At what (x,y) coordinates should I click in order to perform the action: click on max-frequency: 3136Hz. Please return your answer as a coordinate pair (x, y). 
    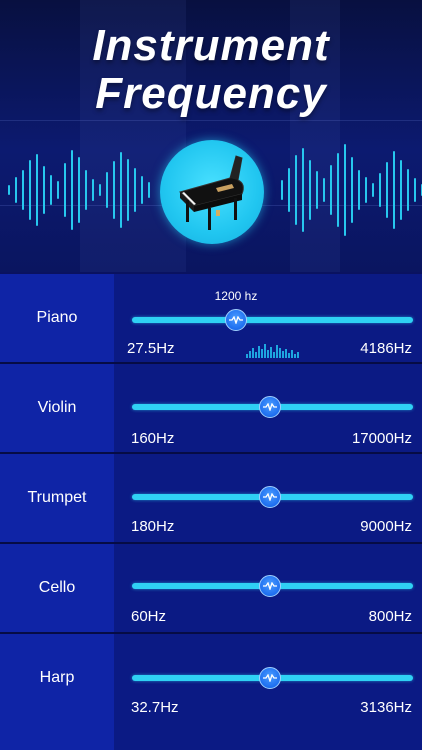
    Looking at the image, I should click on (386, 707).